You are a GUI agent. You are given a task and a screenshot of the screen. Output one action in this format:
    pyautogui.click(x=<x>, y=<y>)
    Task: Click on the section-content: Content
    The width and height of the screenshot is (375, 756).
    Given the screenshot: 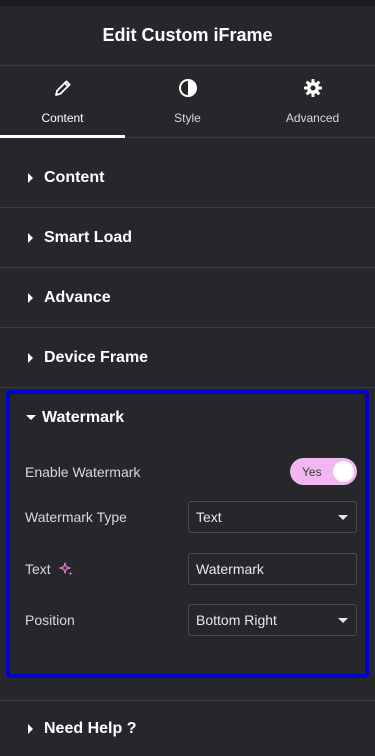 What is the action you would take?
    pyautogui.click(x=187, y=178)
    